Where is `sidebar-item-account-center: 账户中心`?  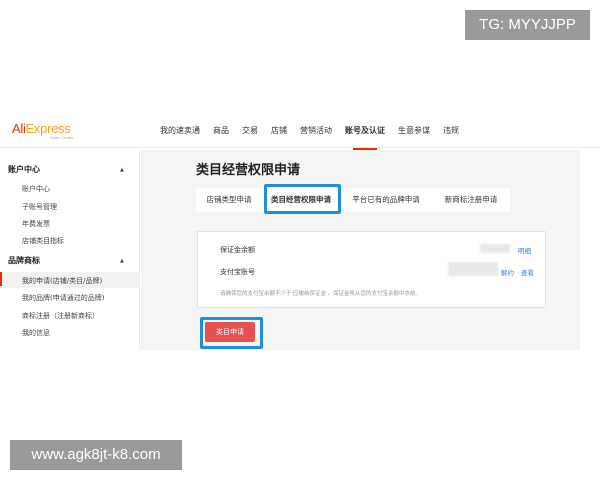 sidebar-item-account-center: 账户中心 is located at coordinates (36, 189).